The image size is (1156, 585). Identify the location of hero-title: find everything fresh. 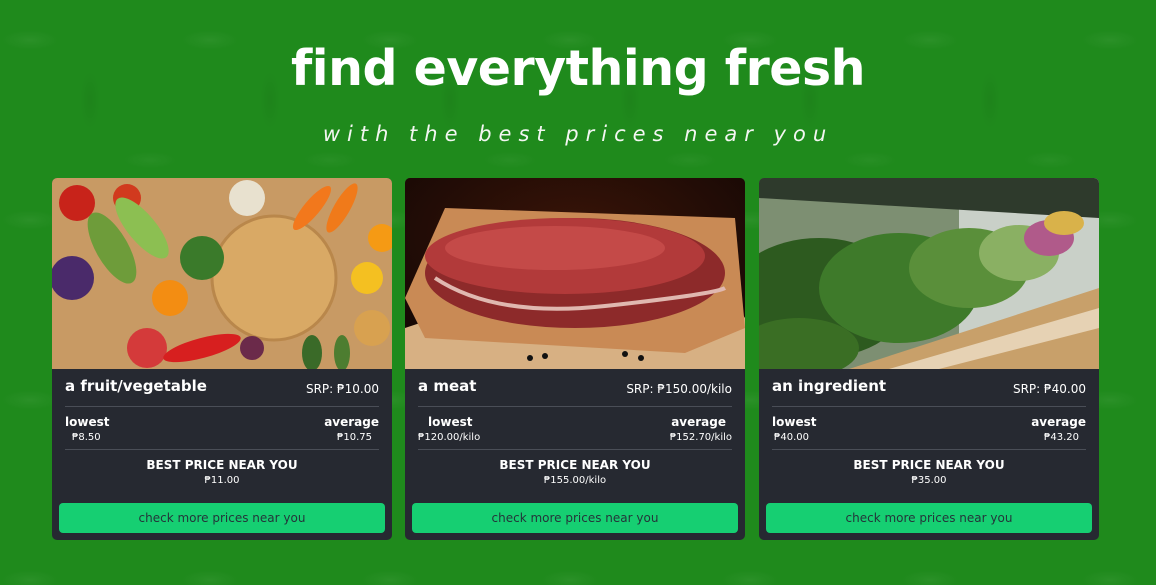
(578, 68).